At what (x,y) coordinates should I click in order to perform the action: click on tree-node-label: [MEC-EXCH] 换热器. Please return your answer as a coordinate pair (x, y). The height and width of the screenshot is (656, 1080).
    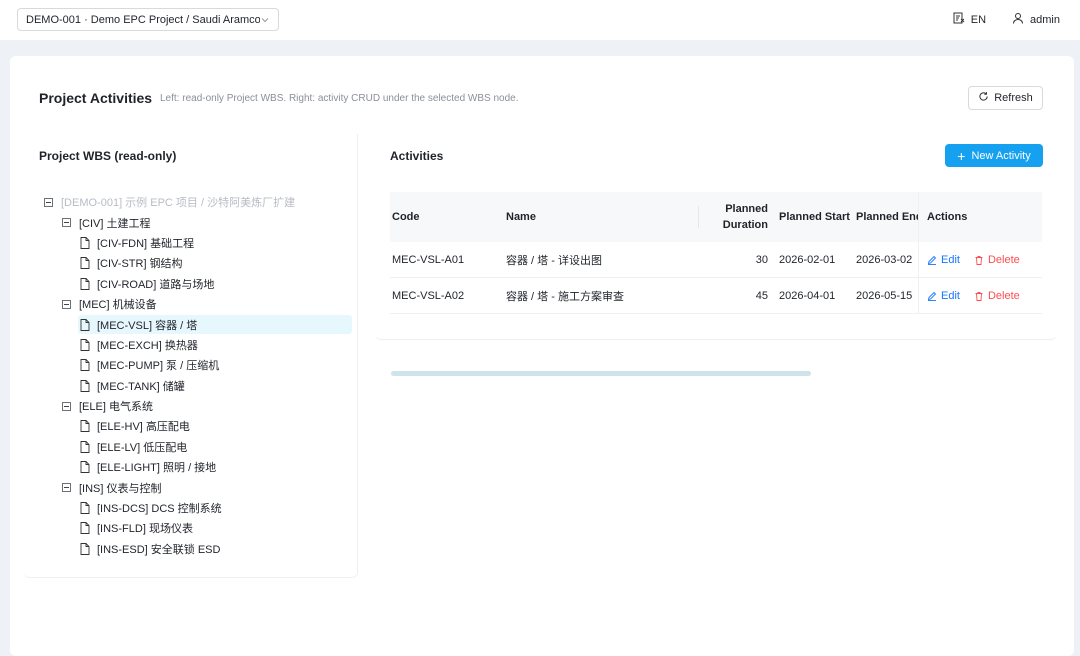
    Looking at the image, I should click on (147, 345).